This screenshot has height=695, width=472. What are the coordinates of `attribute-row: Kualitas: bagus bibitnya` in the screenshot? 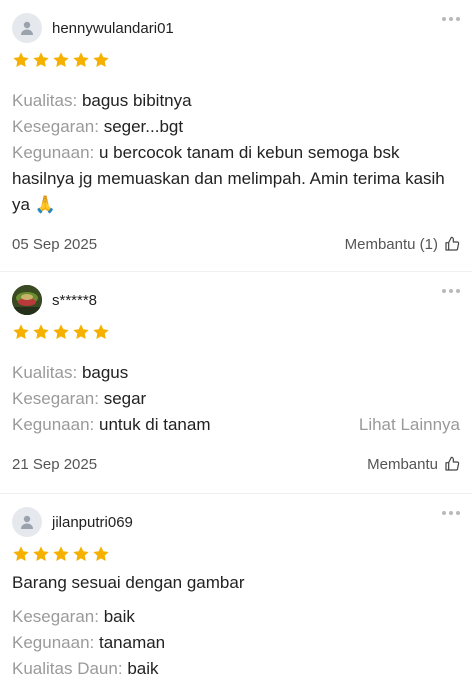 It's located at (236, 101).